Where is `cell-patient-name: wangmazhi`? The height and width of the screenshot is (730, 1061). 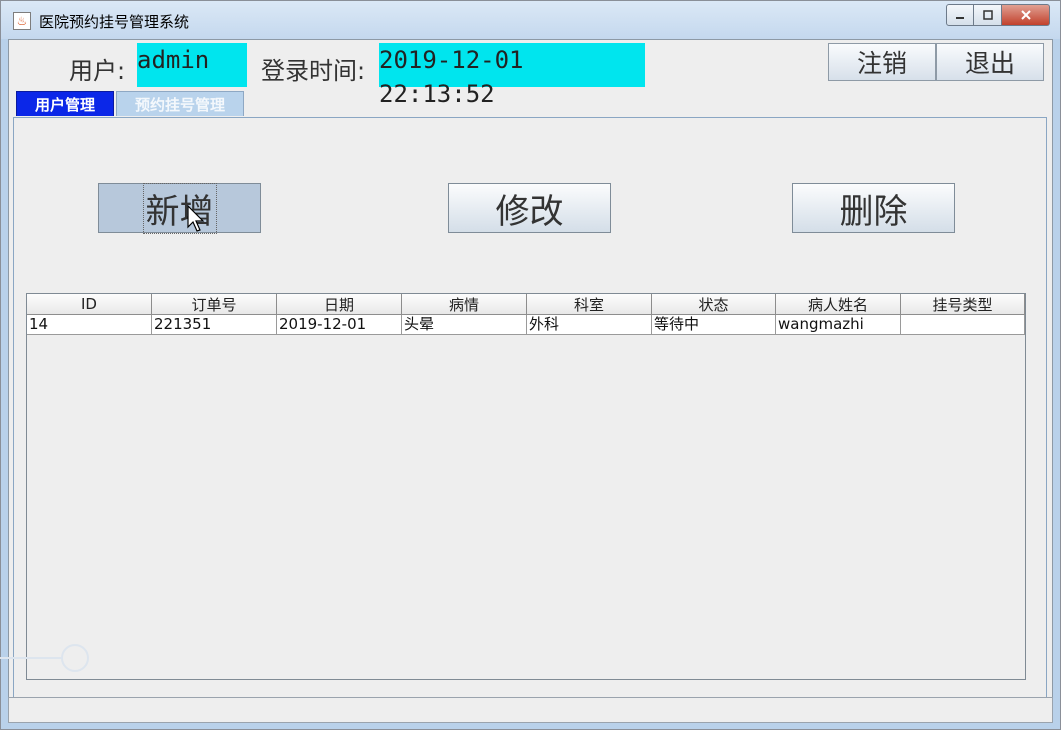 cell-patient-name: wangmazhi is located at coordinates (838, 325).